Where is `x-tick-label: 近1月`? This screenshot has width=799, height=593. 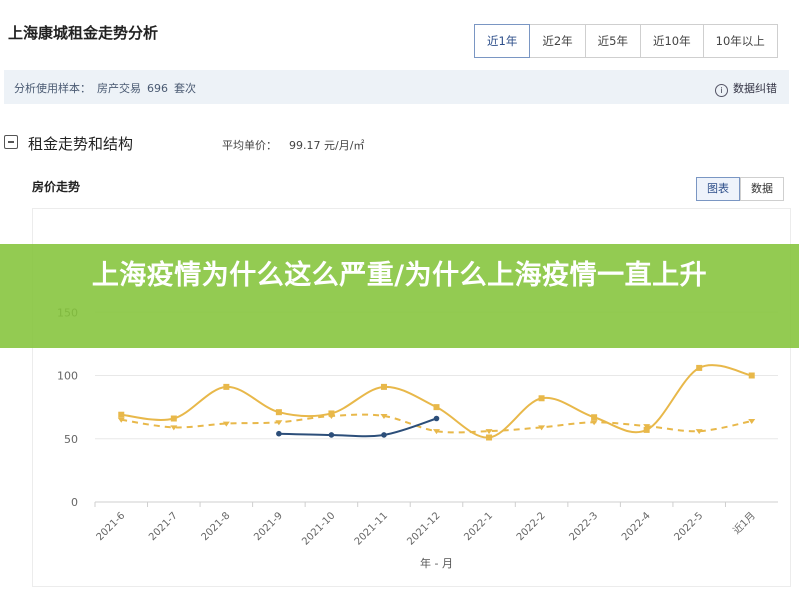 x-tick-label: 近1月 is located at coordinates (744, 523).